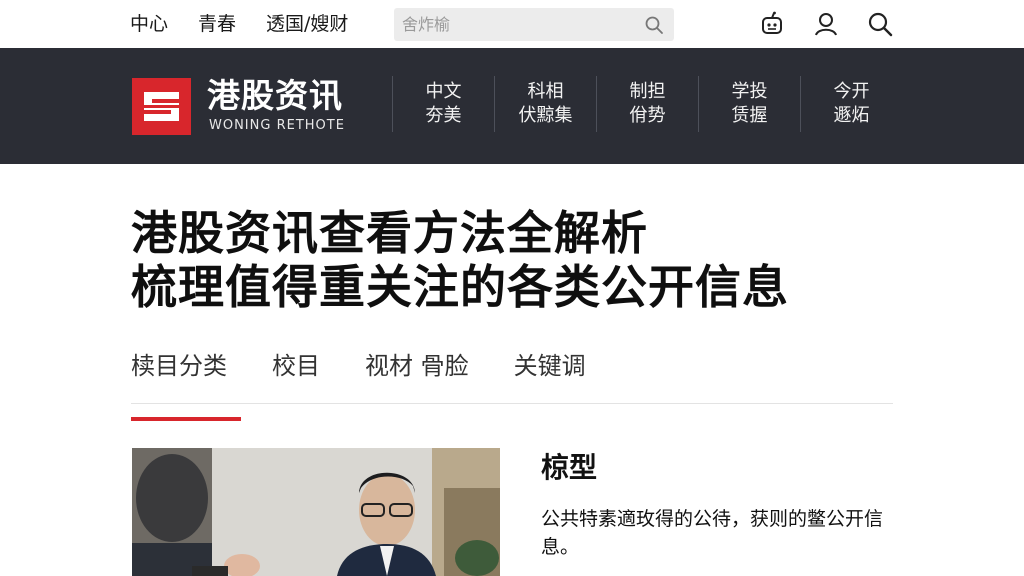 This screenshot has width=1024, height=576. I want to click on main-nav-item-3: 制担 佾势, so click(647, 104).